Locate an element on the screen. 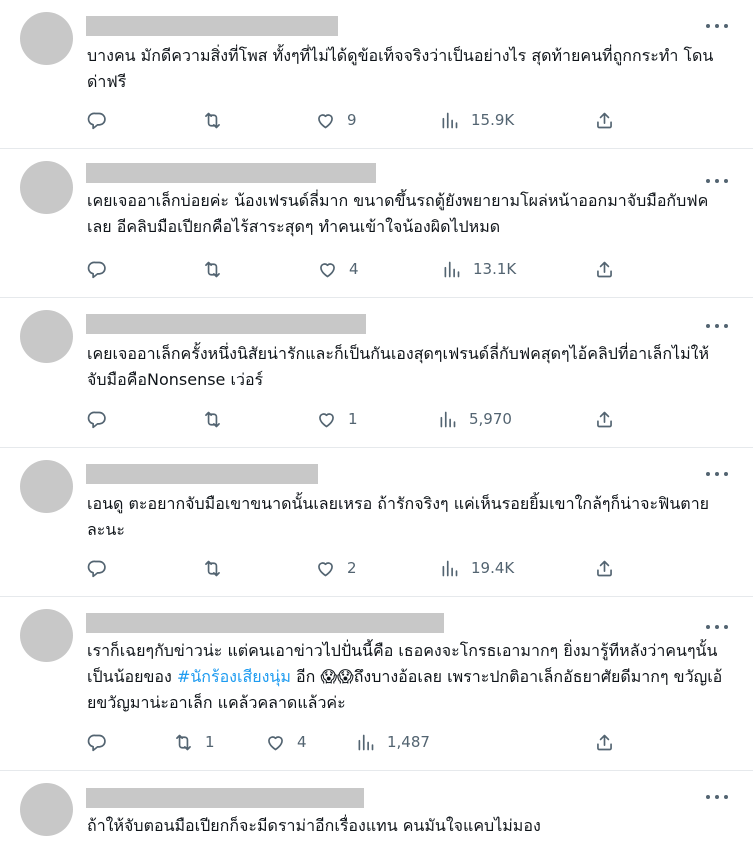 This screenshot has height=847, width=753. like-count: 2 is located at coordinates (352, 568).